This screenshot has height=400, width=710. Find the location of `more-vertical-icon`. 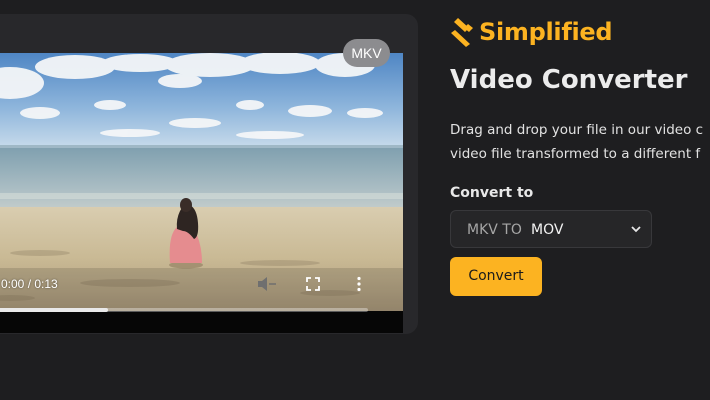

more-vertical-icon is located at coordinates (359, 284).